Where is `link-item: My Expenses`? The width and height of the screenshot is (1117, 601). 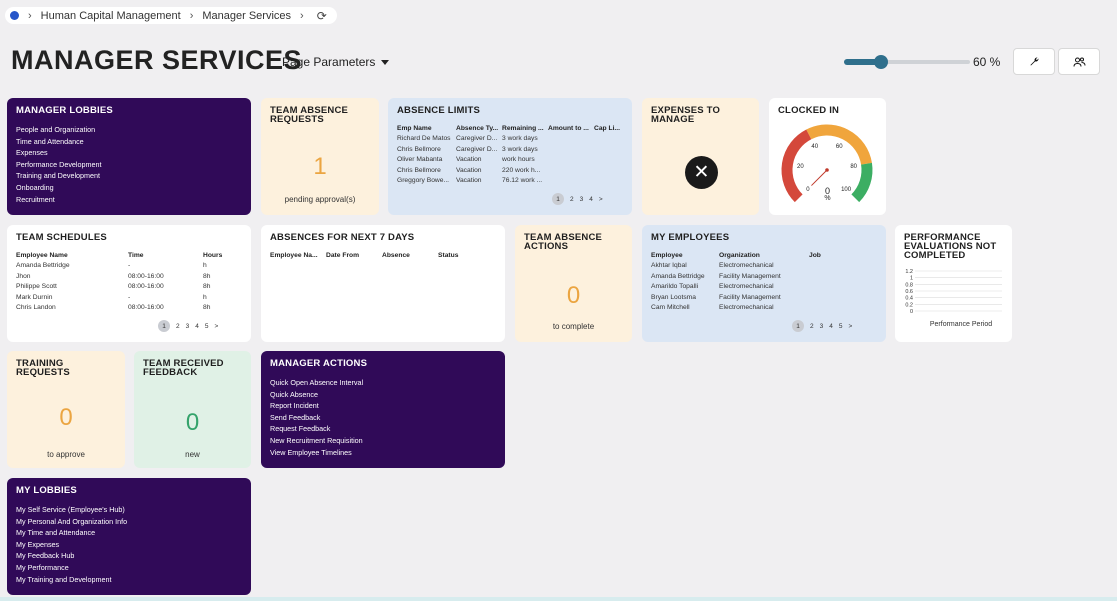
link-item: My Expenses is located at coordinates (129, 545).